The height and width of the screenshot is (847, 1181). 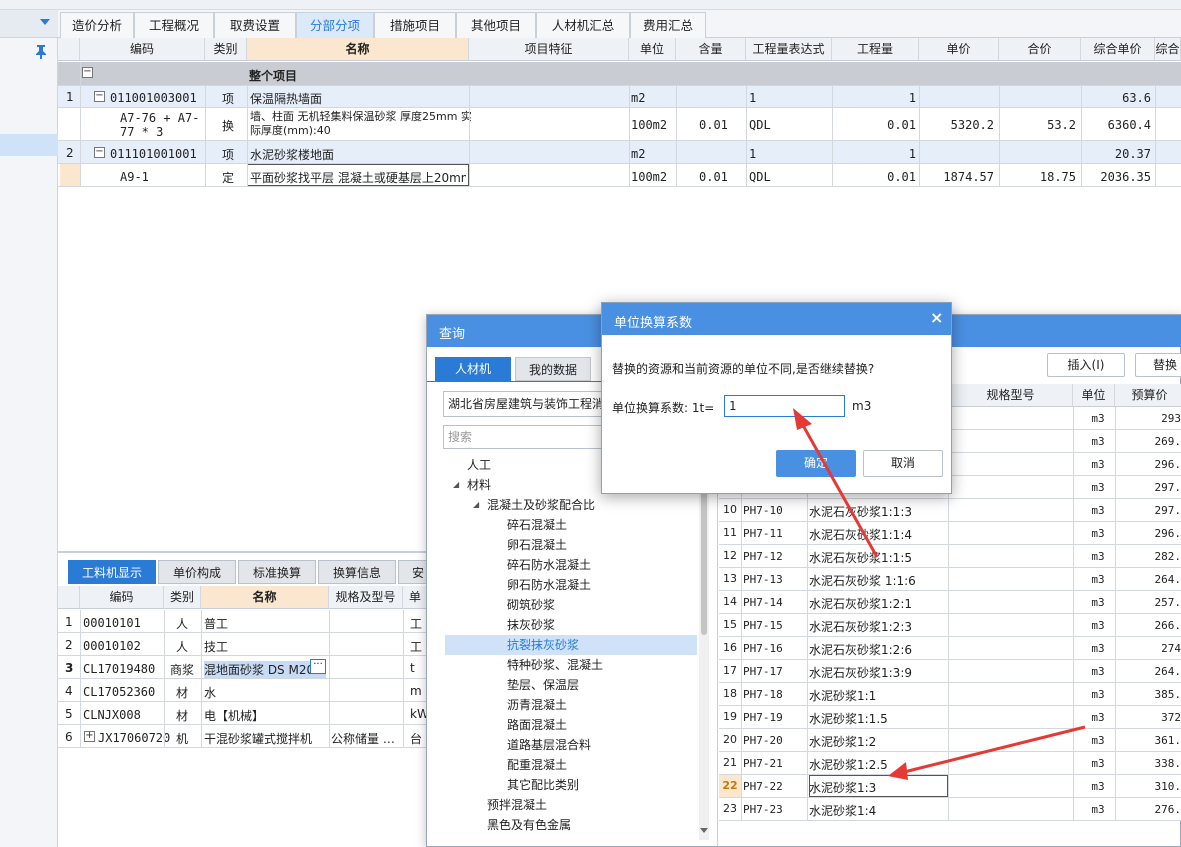 I want to click on bottom-header-spec: 规格及型号, so click(x=366, y=597).